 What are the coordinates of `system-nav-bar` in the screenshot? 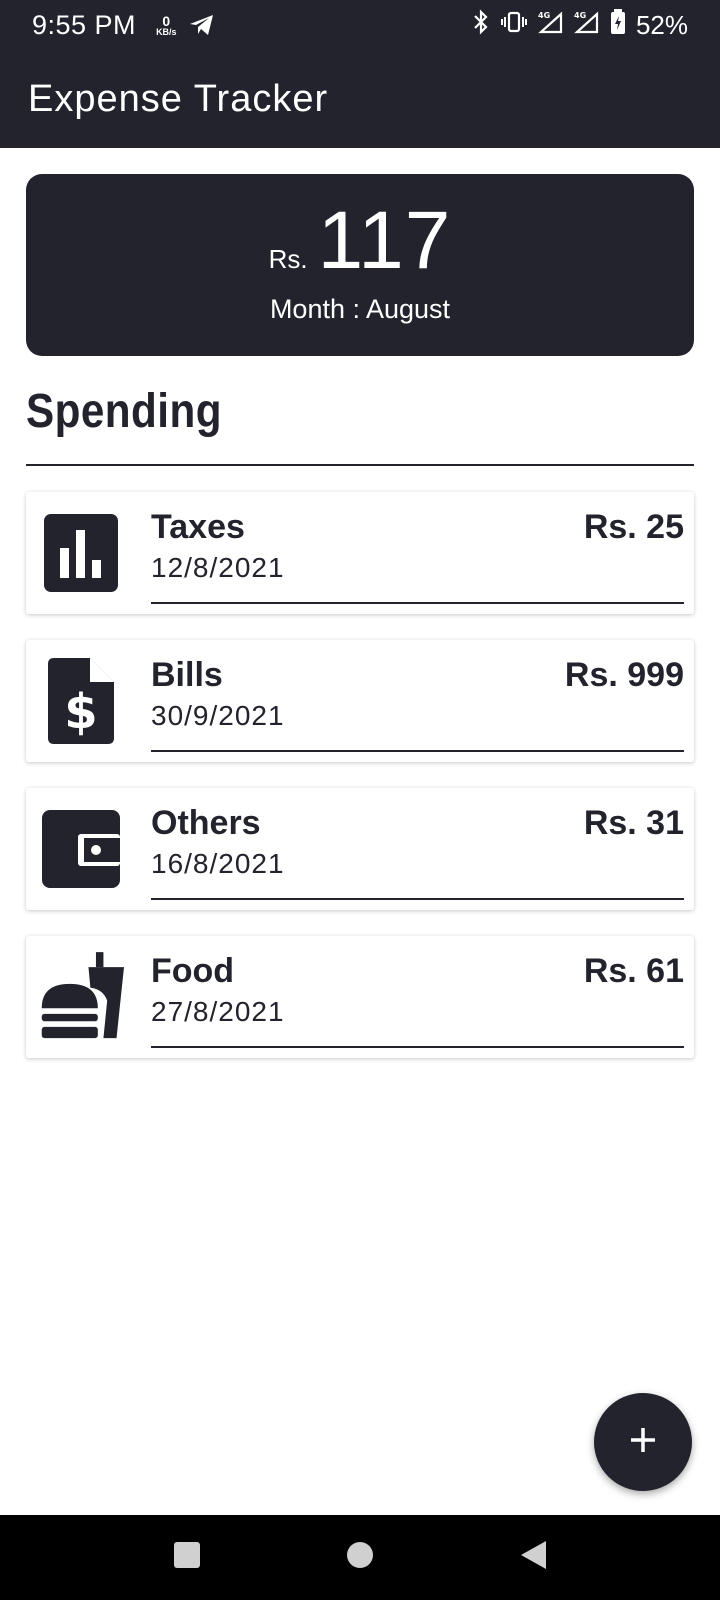 It's located at (360, 1557).